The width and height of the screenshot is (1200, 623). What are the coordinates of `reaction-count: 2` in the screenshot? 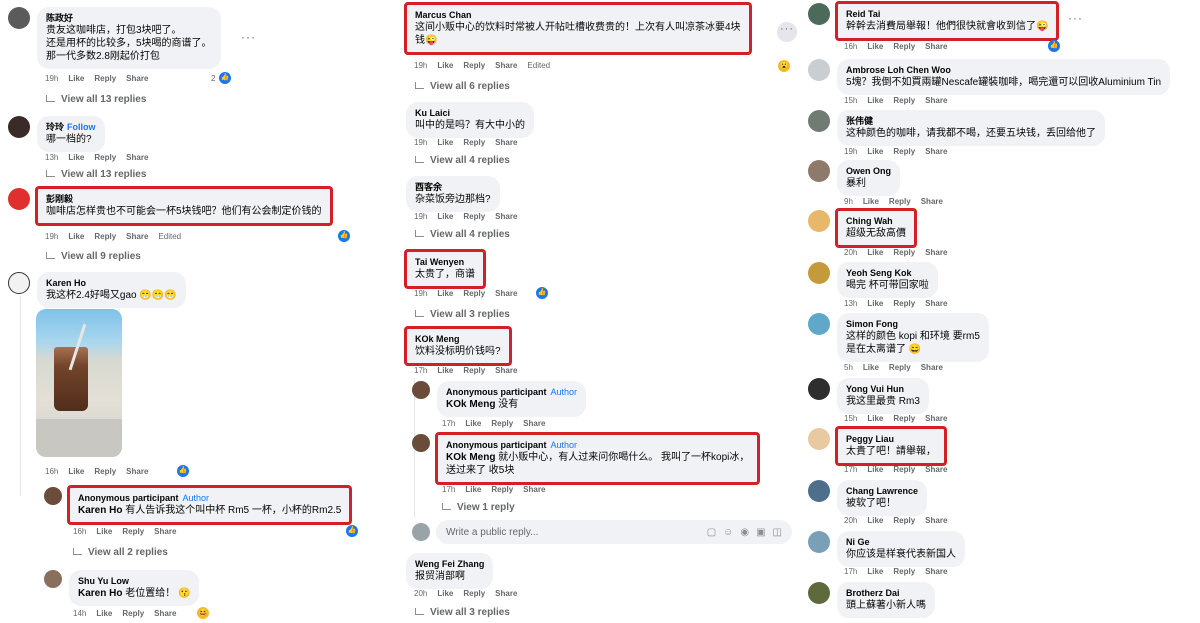 It's located at (213, 78).